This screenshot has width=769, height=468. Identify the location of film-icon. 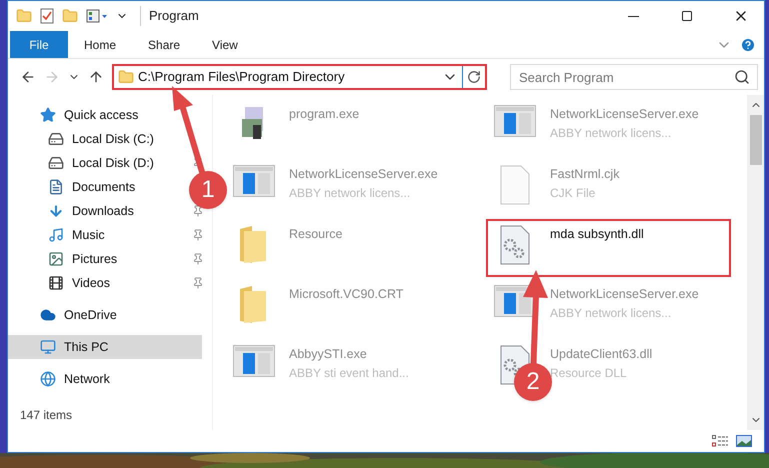
(56, 283).